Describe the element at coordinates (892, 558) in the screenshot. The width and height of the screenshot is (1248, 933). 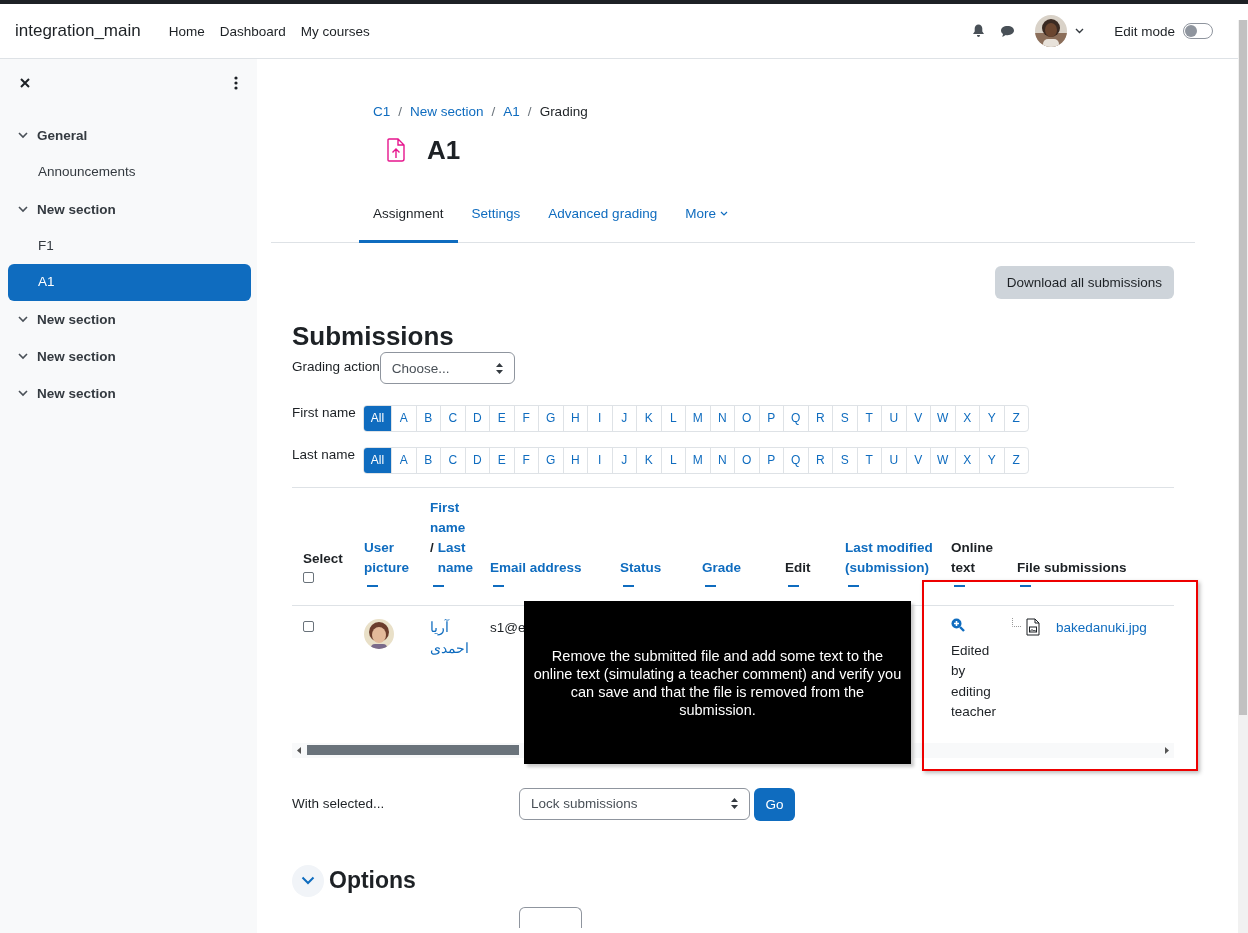
I see `column-header: Last modified (submission)` at that location.